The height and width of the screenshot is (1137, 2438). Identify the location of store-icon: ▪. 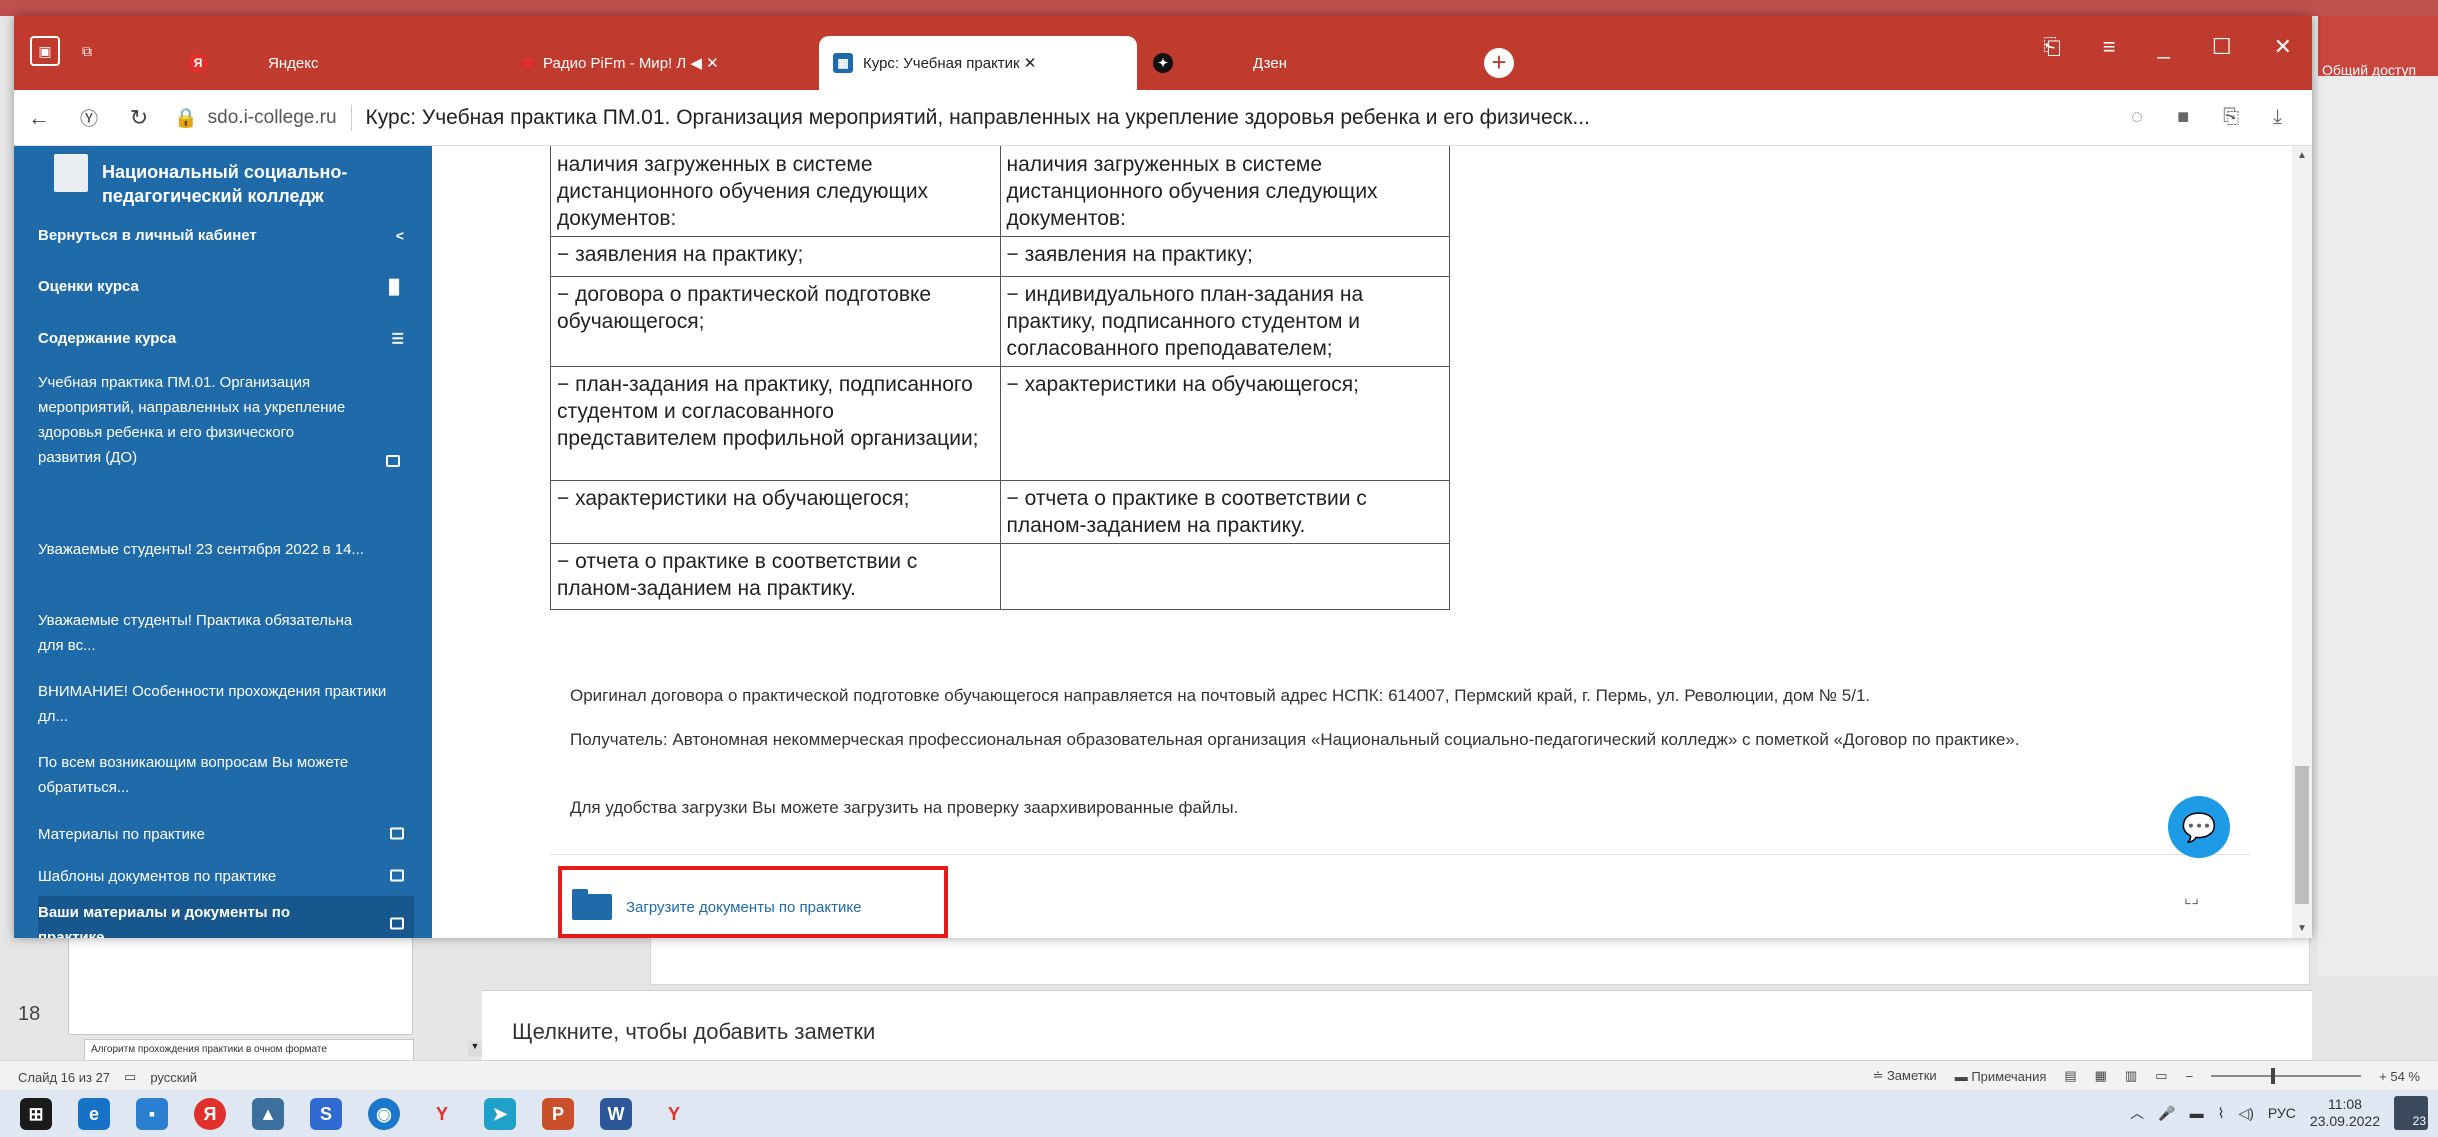
(152, 1114).